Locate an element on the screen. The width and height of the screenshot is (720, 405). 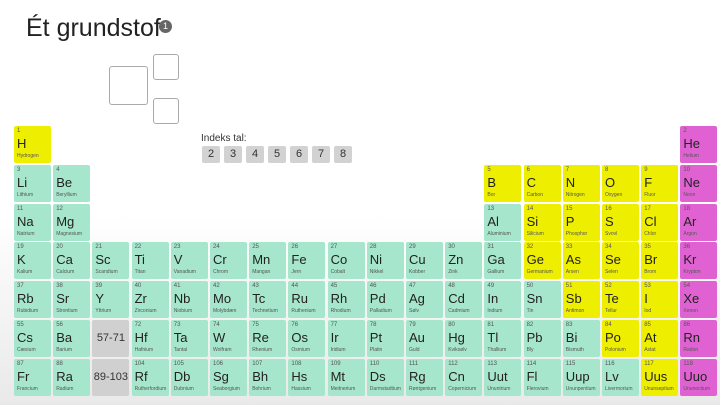
element-sc: 21 Sc Scandium is located at coordinates (111, 261).